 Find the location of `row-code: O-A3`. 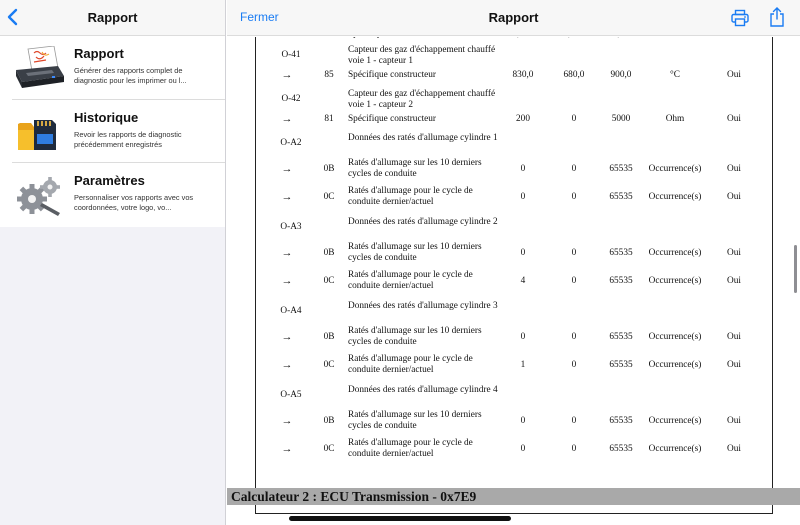

row-code: O-A3 is located at coordinates (291, 227).